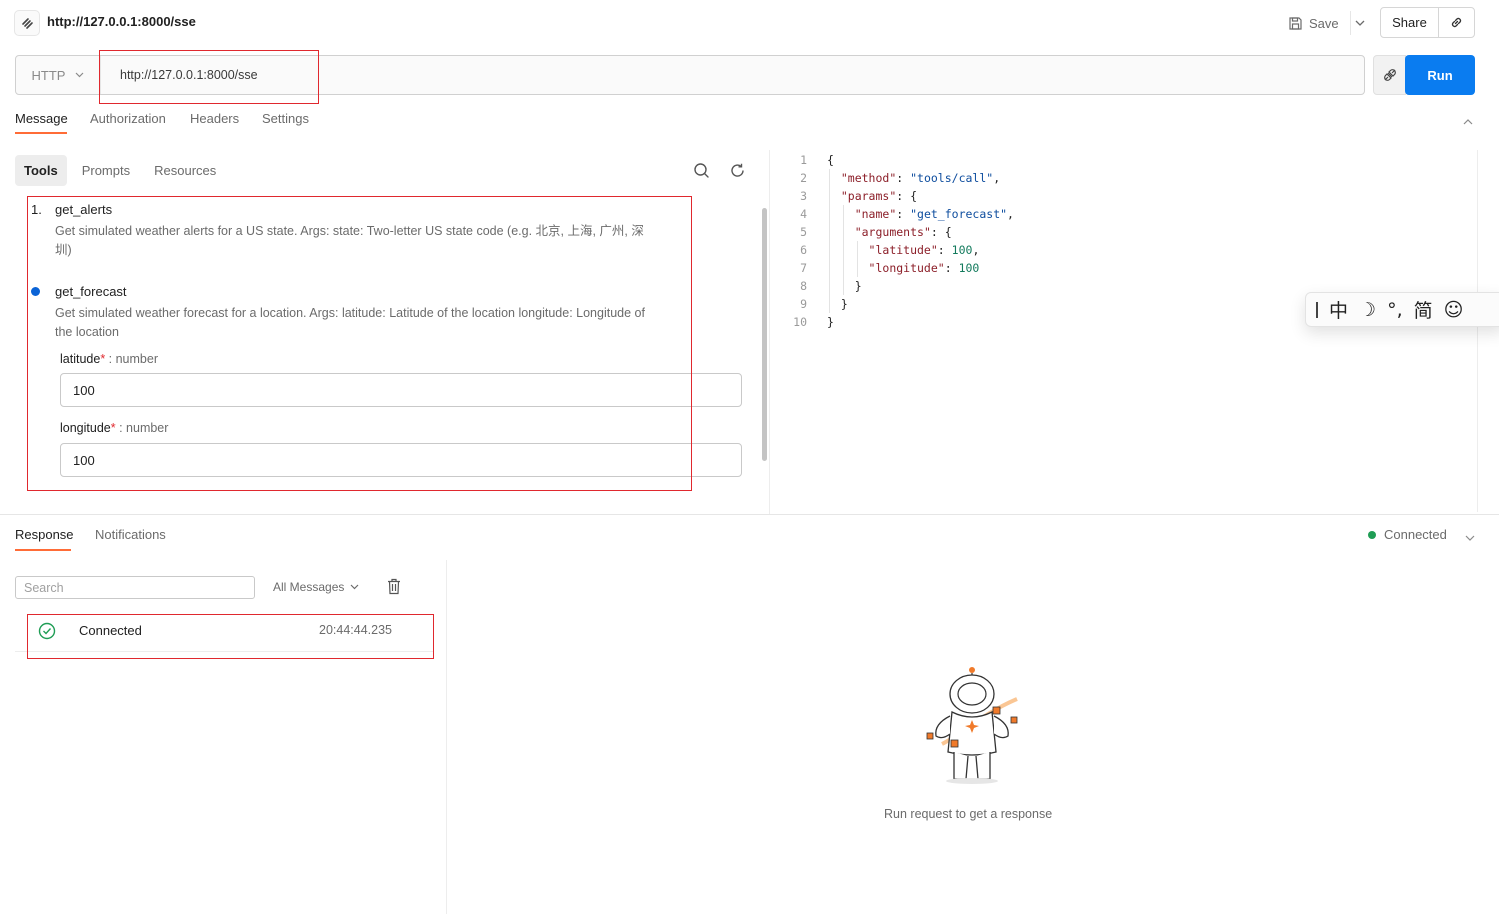 The height and width of the screenshot is (914, 1499). Describe the element at coordinates (114, 428) in the screenshot. I see `param-label-longitude: longitude* : number` at that location.